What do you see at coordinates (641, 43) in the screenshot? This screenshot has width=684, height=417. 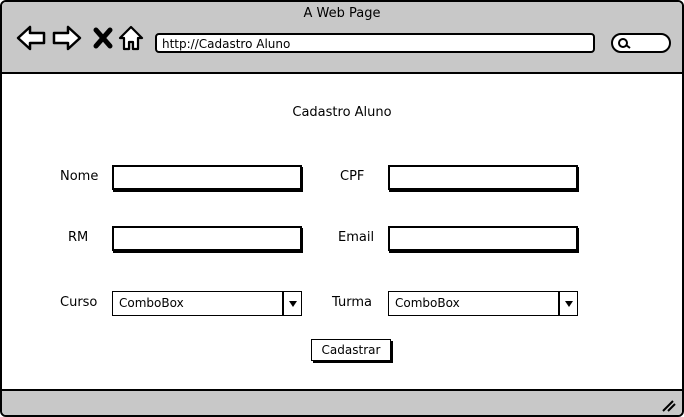 I see `search-field` at bounding box center [641, 43].